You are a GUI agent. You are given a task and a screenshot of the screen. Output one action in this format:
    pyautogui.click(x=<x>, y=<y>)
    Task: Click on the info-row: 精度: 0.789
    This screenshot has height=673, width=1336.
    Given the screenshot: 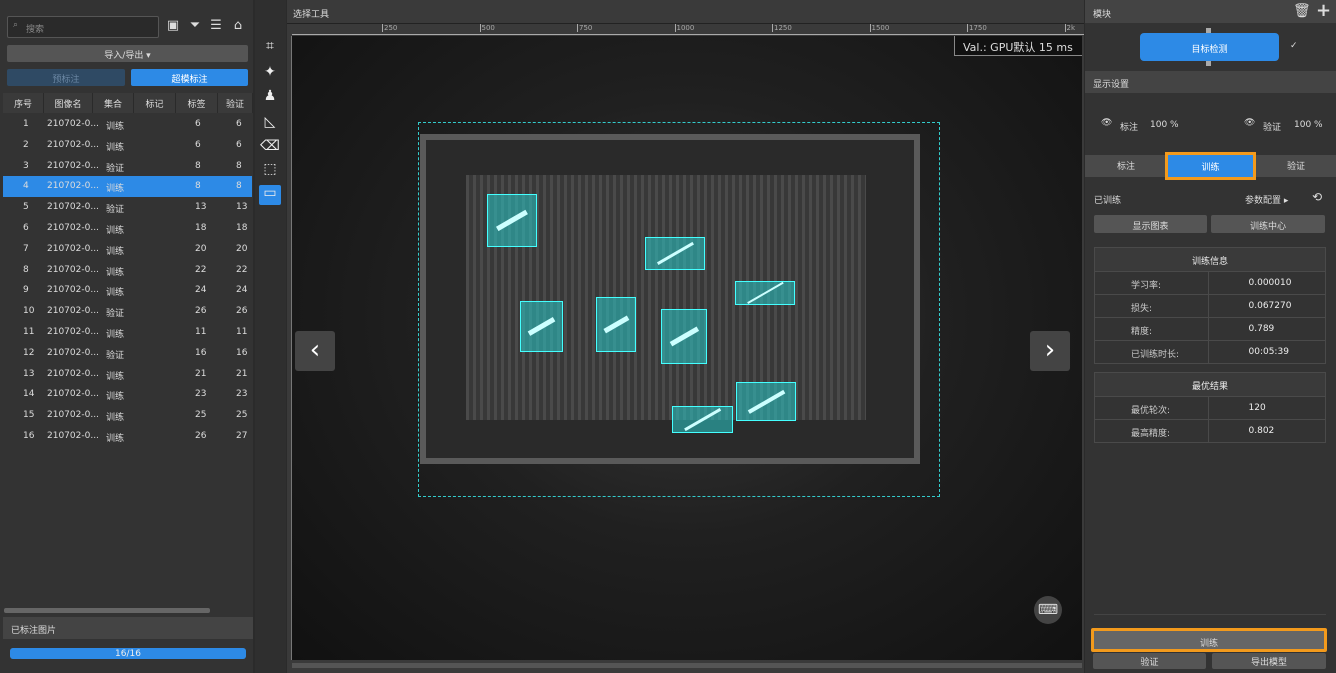 What is the action you would take?
    pyautogui.click(x=1210, y=328)
    